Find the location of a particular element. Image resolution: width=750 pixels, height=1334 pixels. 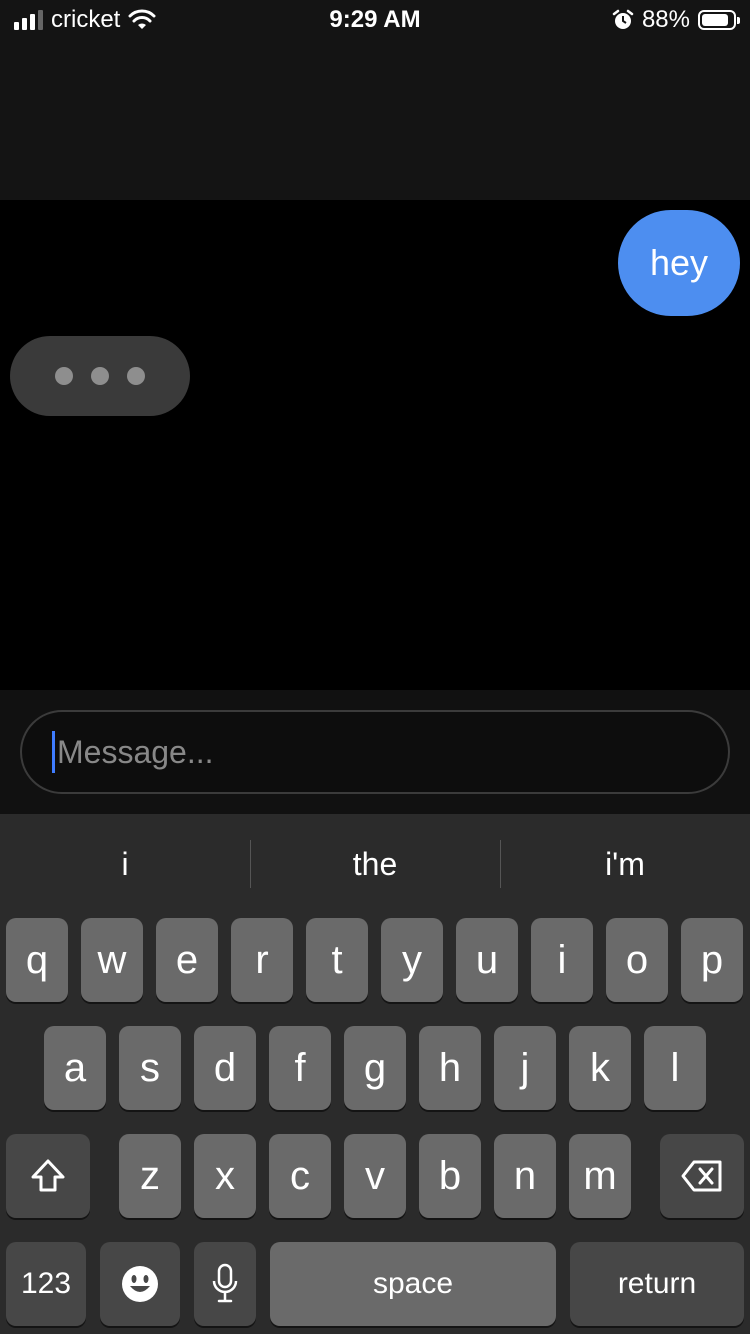

key-o: o is located at coordinates (637, 960).